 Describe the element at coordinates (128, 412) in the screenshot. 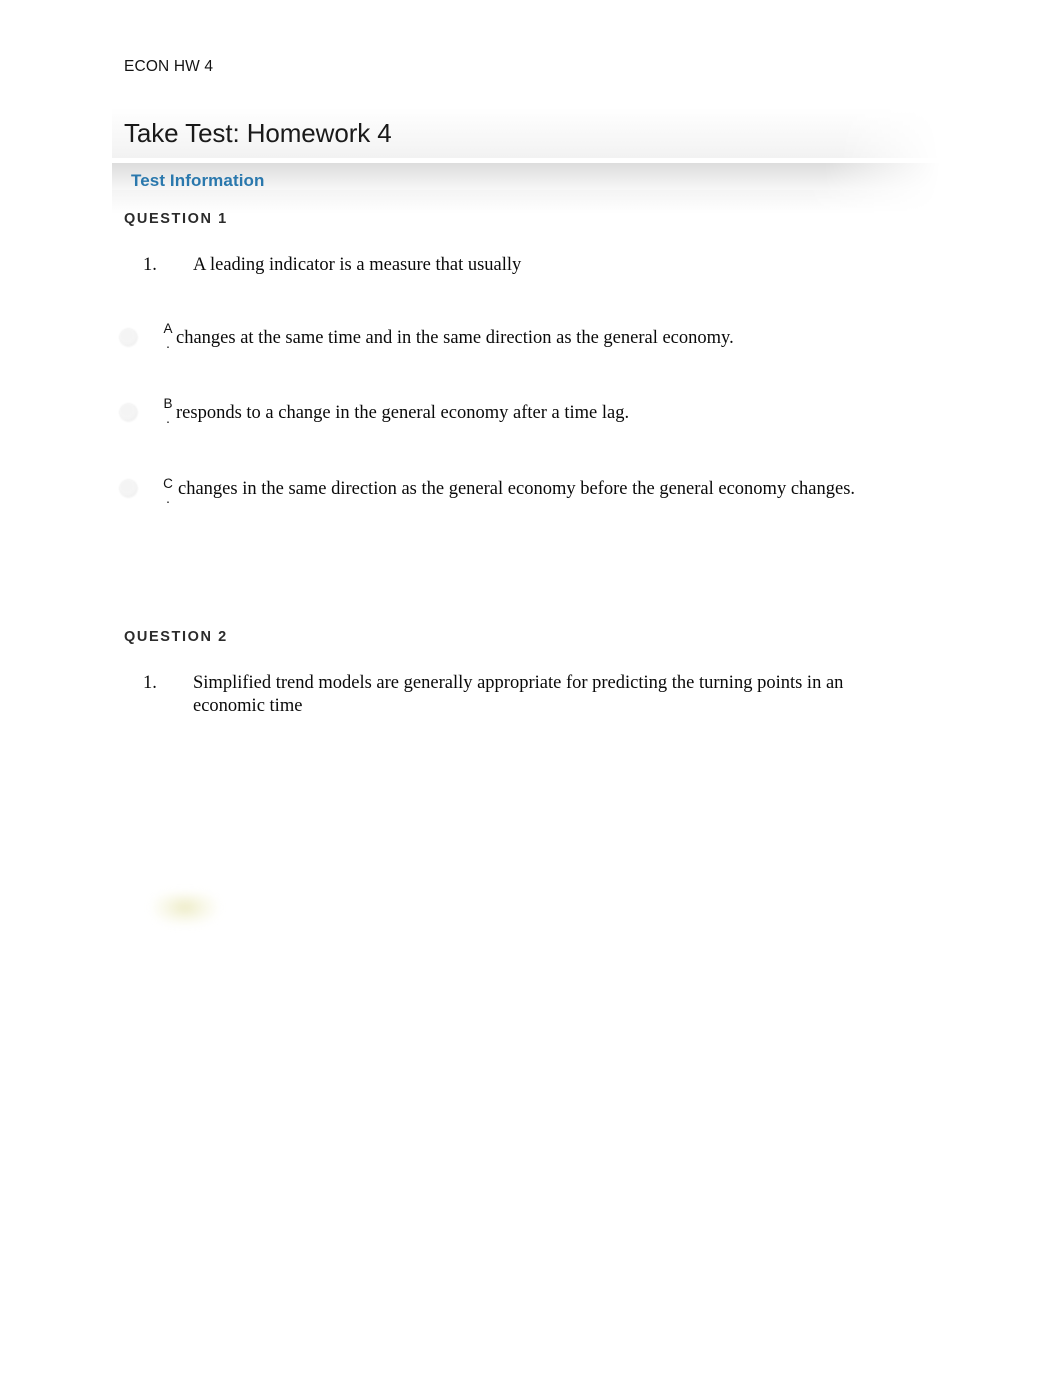

I see `radio-button-b-icon` at that location.